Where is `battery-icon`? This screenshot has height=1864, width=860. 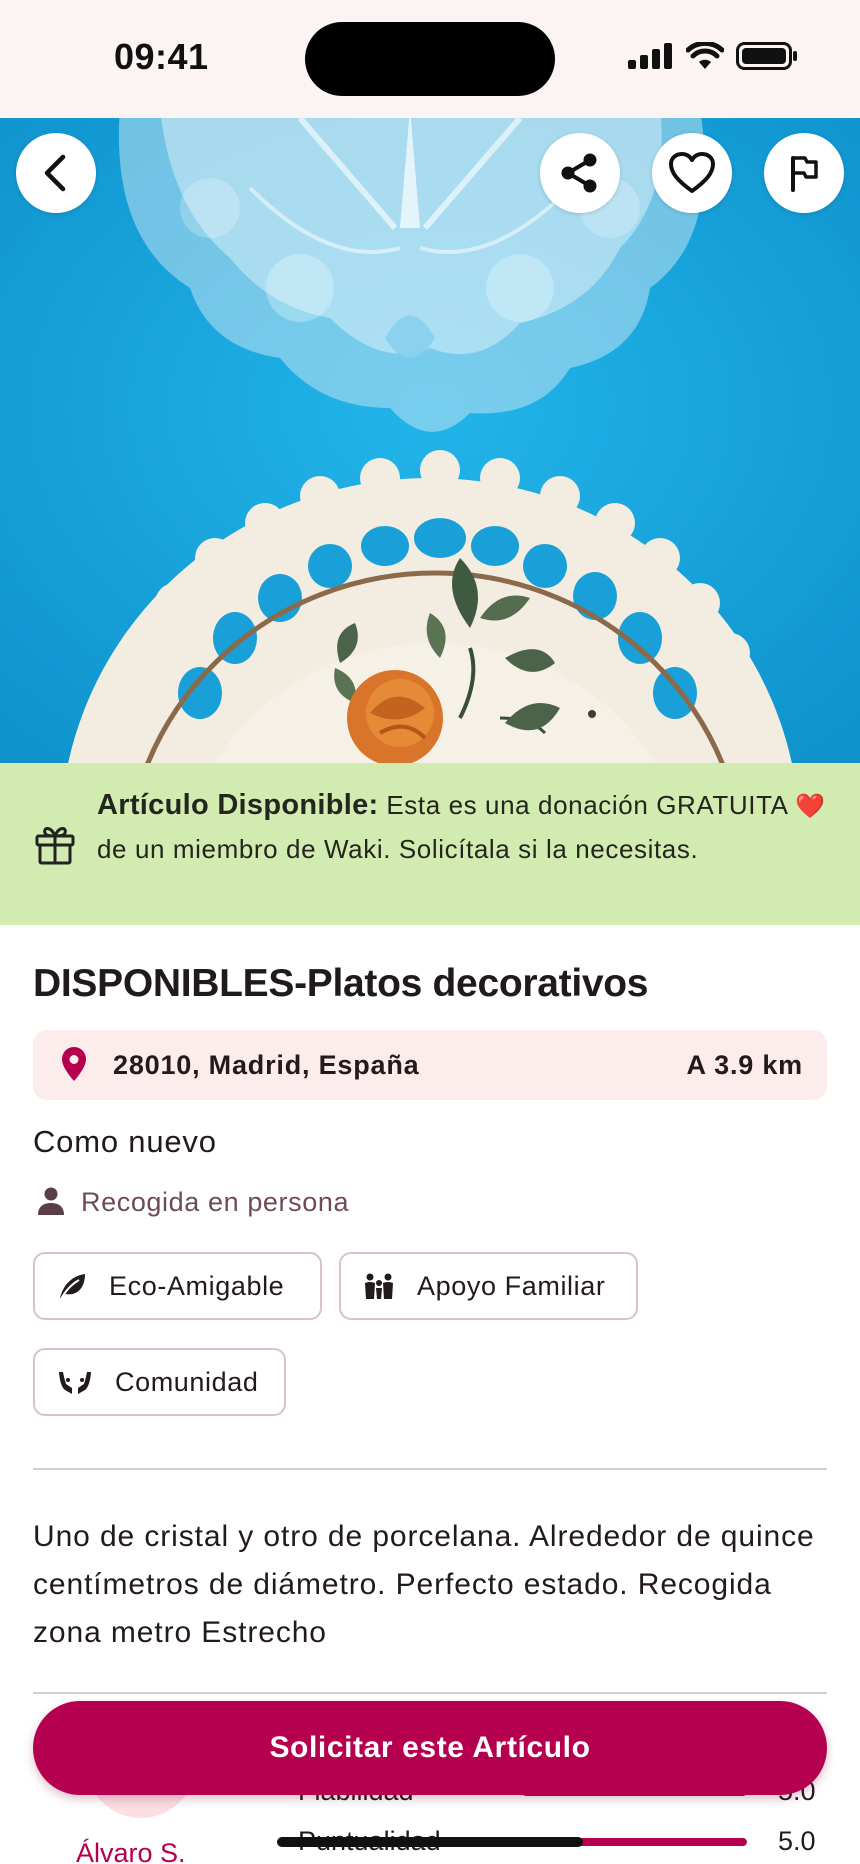
battery-icon is located at coordinates (766, 56).